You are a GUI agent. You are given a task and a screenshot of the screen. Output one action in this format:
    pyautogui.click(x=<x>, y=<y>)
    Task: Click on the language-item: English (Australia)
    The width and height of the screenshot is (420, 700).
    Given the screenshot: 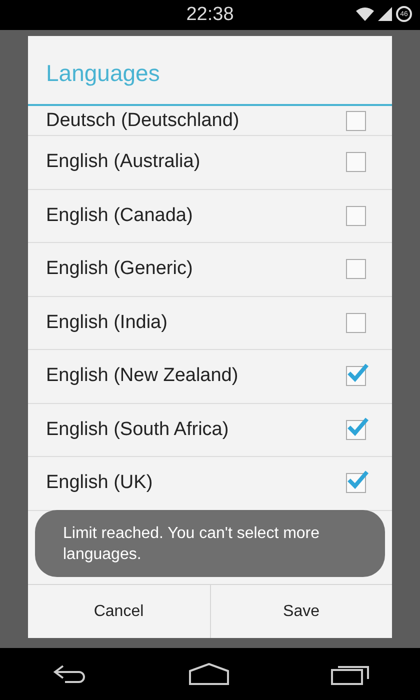 What is the action you would take?
    pyautogui.click(x=210, y=163)
    